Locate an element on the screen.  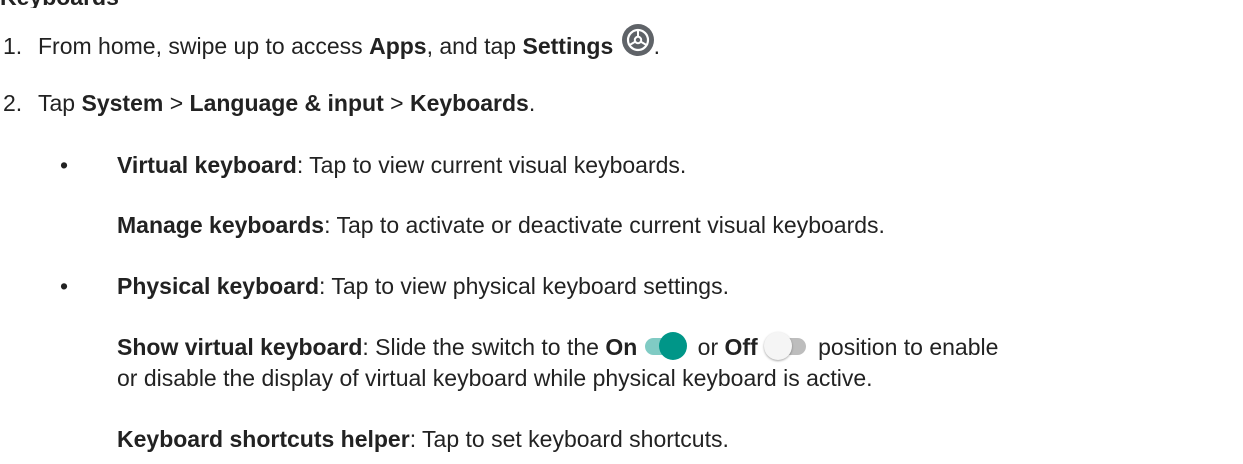
settings-gear-icon is located at coordinates (637, 40).